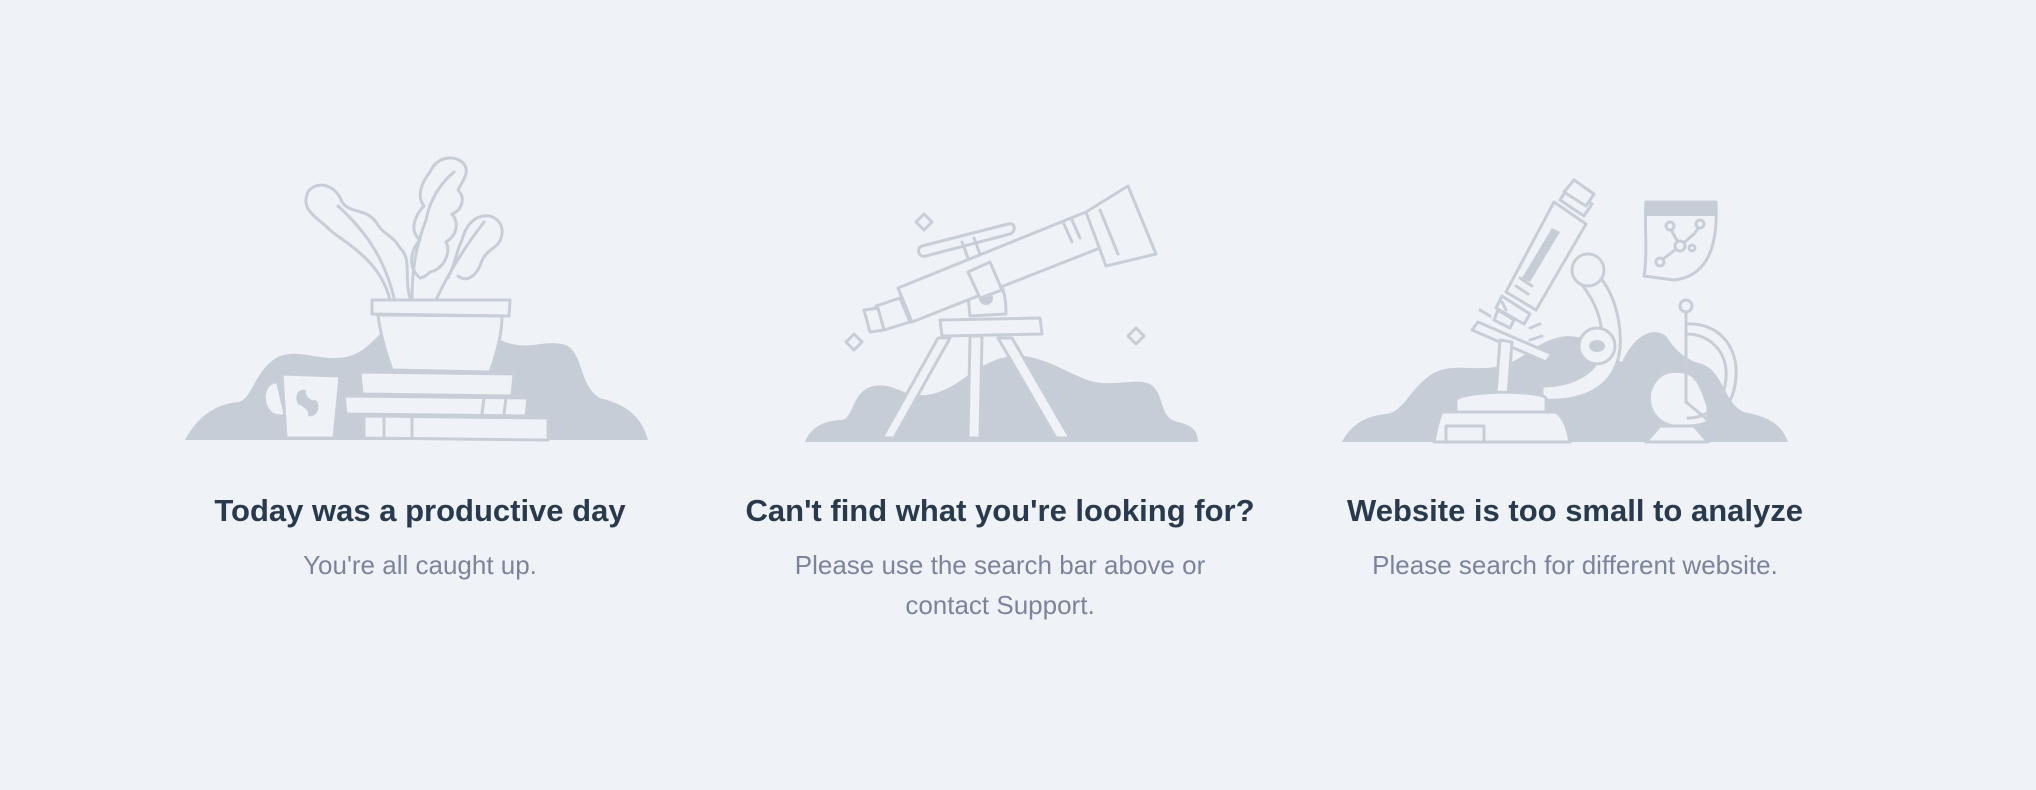 The width and height of the screenshot is (2036, 790). I want to click on plant-books-mug-icon, so click(416, 299).